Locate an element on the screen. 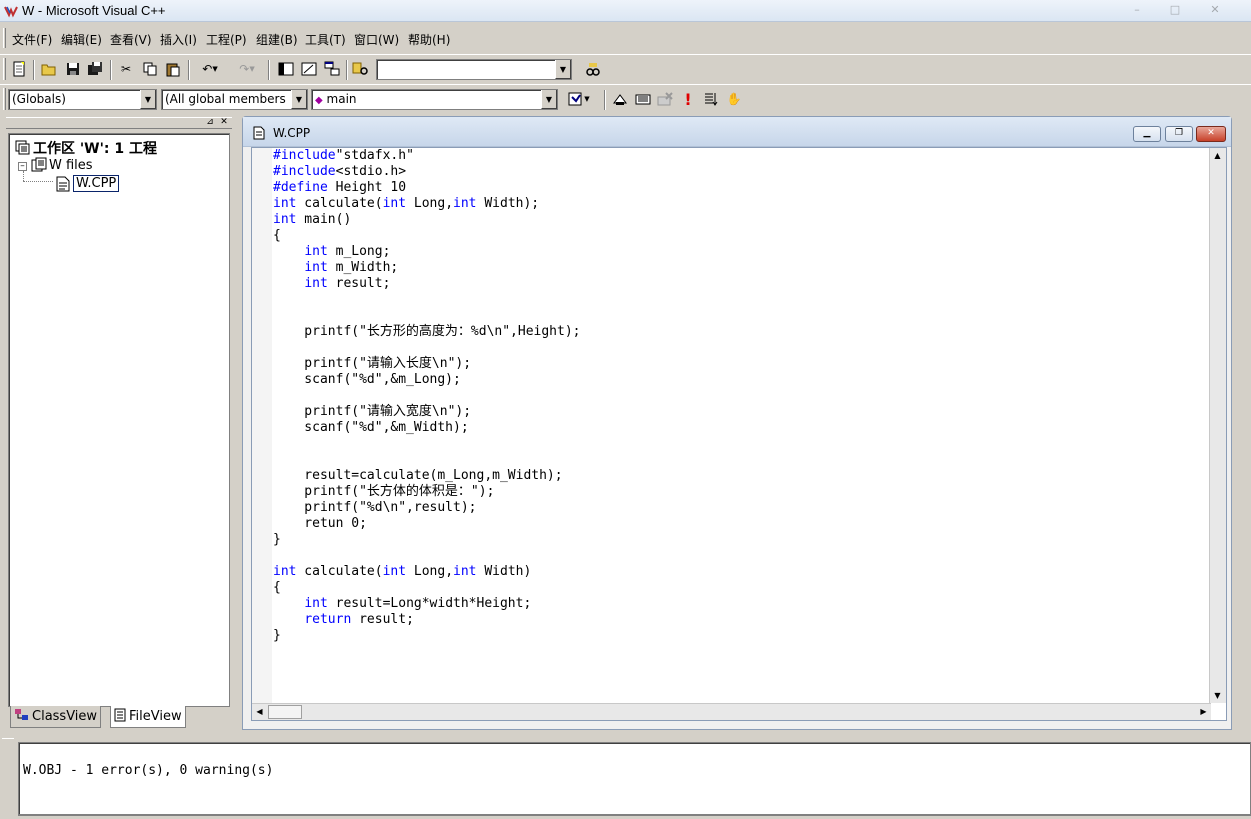  menu-edit: 编辑(E) is located at coordinates (81, 39).